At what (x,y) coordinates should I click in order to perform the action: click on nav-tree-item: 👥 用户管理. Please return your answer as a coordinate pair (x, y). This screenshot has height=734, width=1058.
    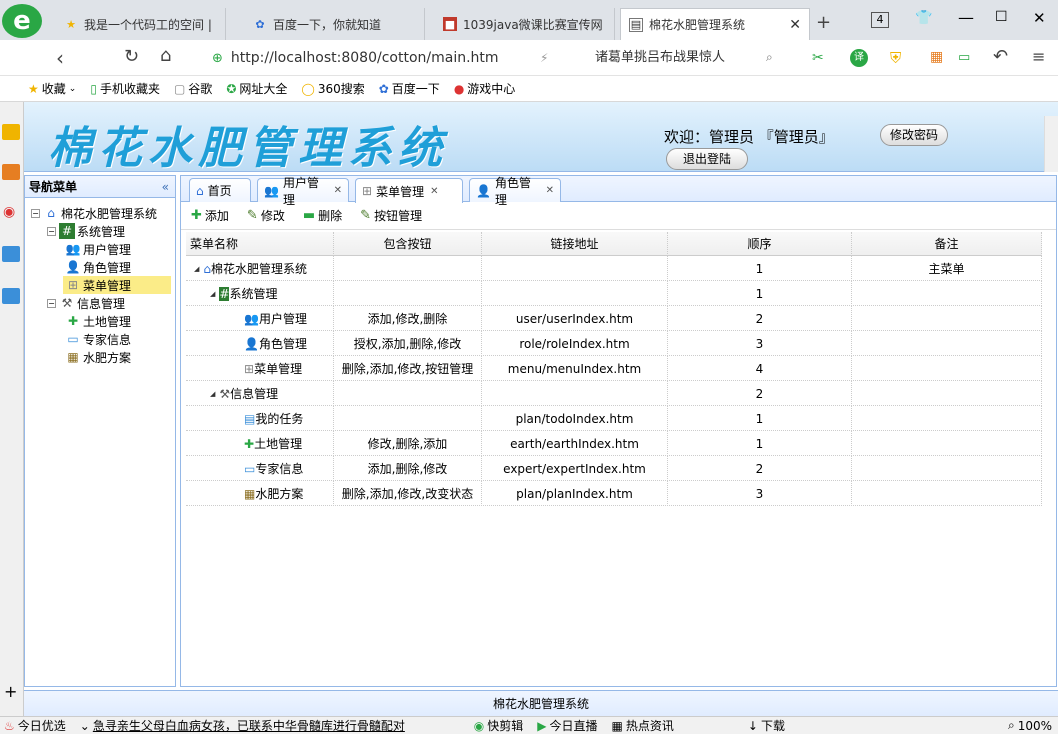
    Looking at the image, I should click on (97, 249).